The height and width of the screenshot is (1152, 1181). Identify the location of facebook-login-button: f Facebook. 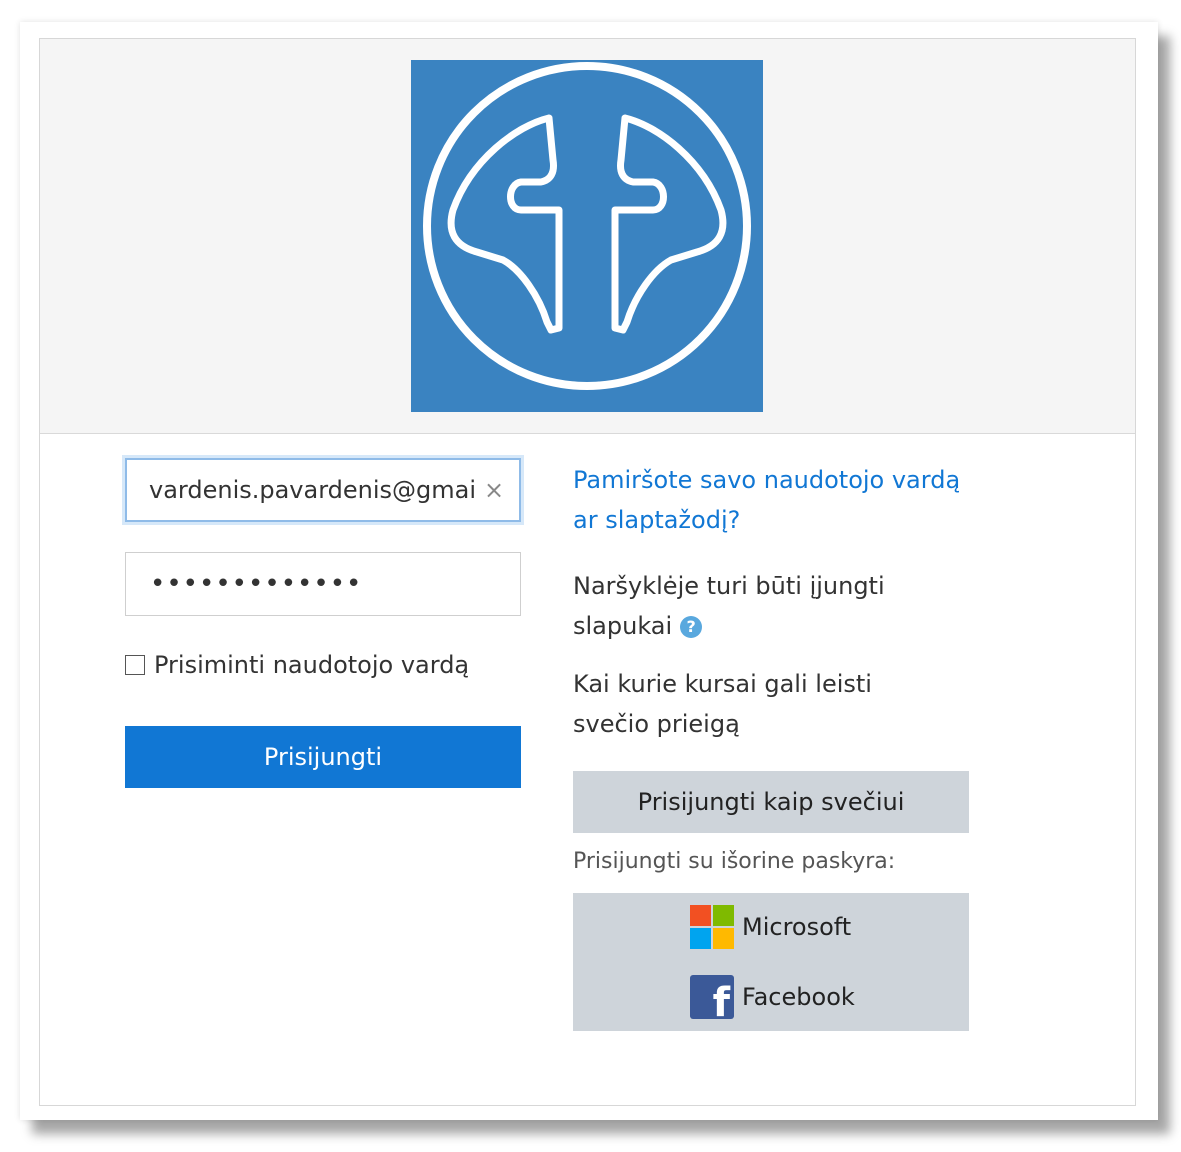
(772, 997).